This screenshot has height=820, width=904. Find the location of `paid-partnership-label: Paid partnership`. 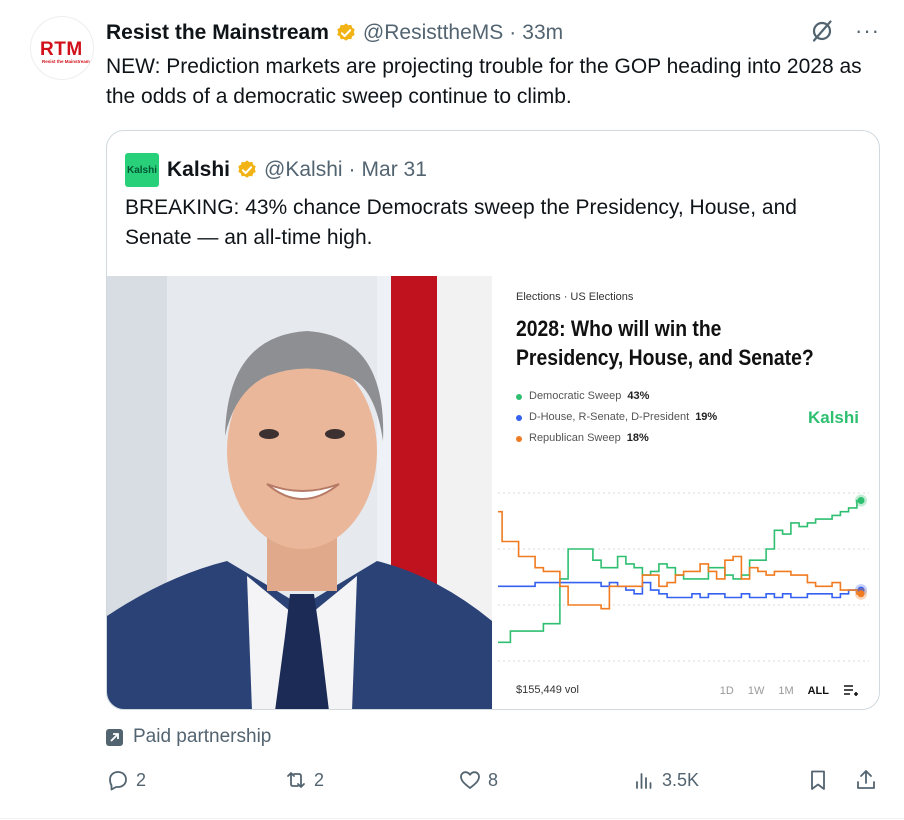

paid-partnership-label: Paid partnership is located at coordinates (202, 736).